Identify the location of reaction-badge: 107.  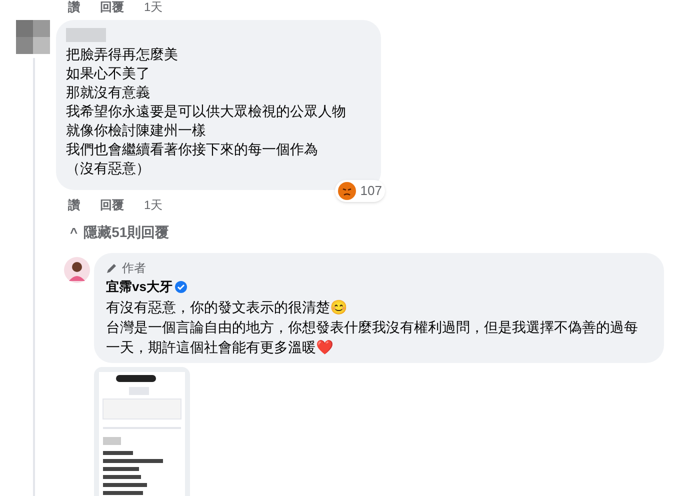
(360, 191).